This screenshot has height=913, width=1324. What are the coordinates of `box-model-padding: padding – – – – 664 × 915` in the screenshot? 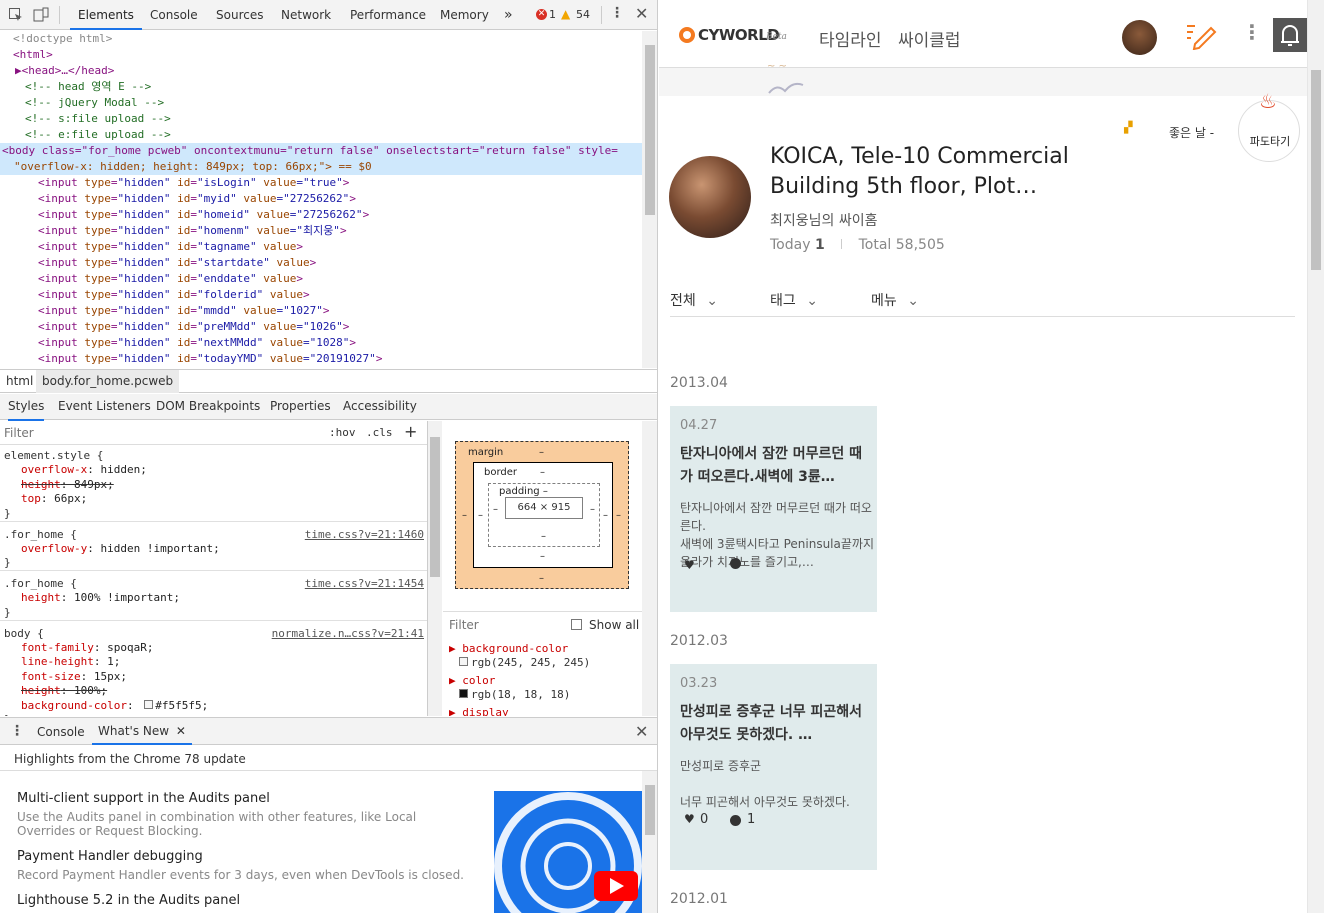 It's located at (544, 515).